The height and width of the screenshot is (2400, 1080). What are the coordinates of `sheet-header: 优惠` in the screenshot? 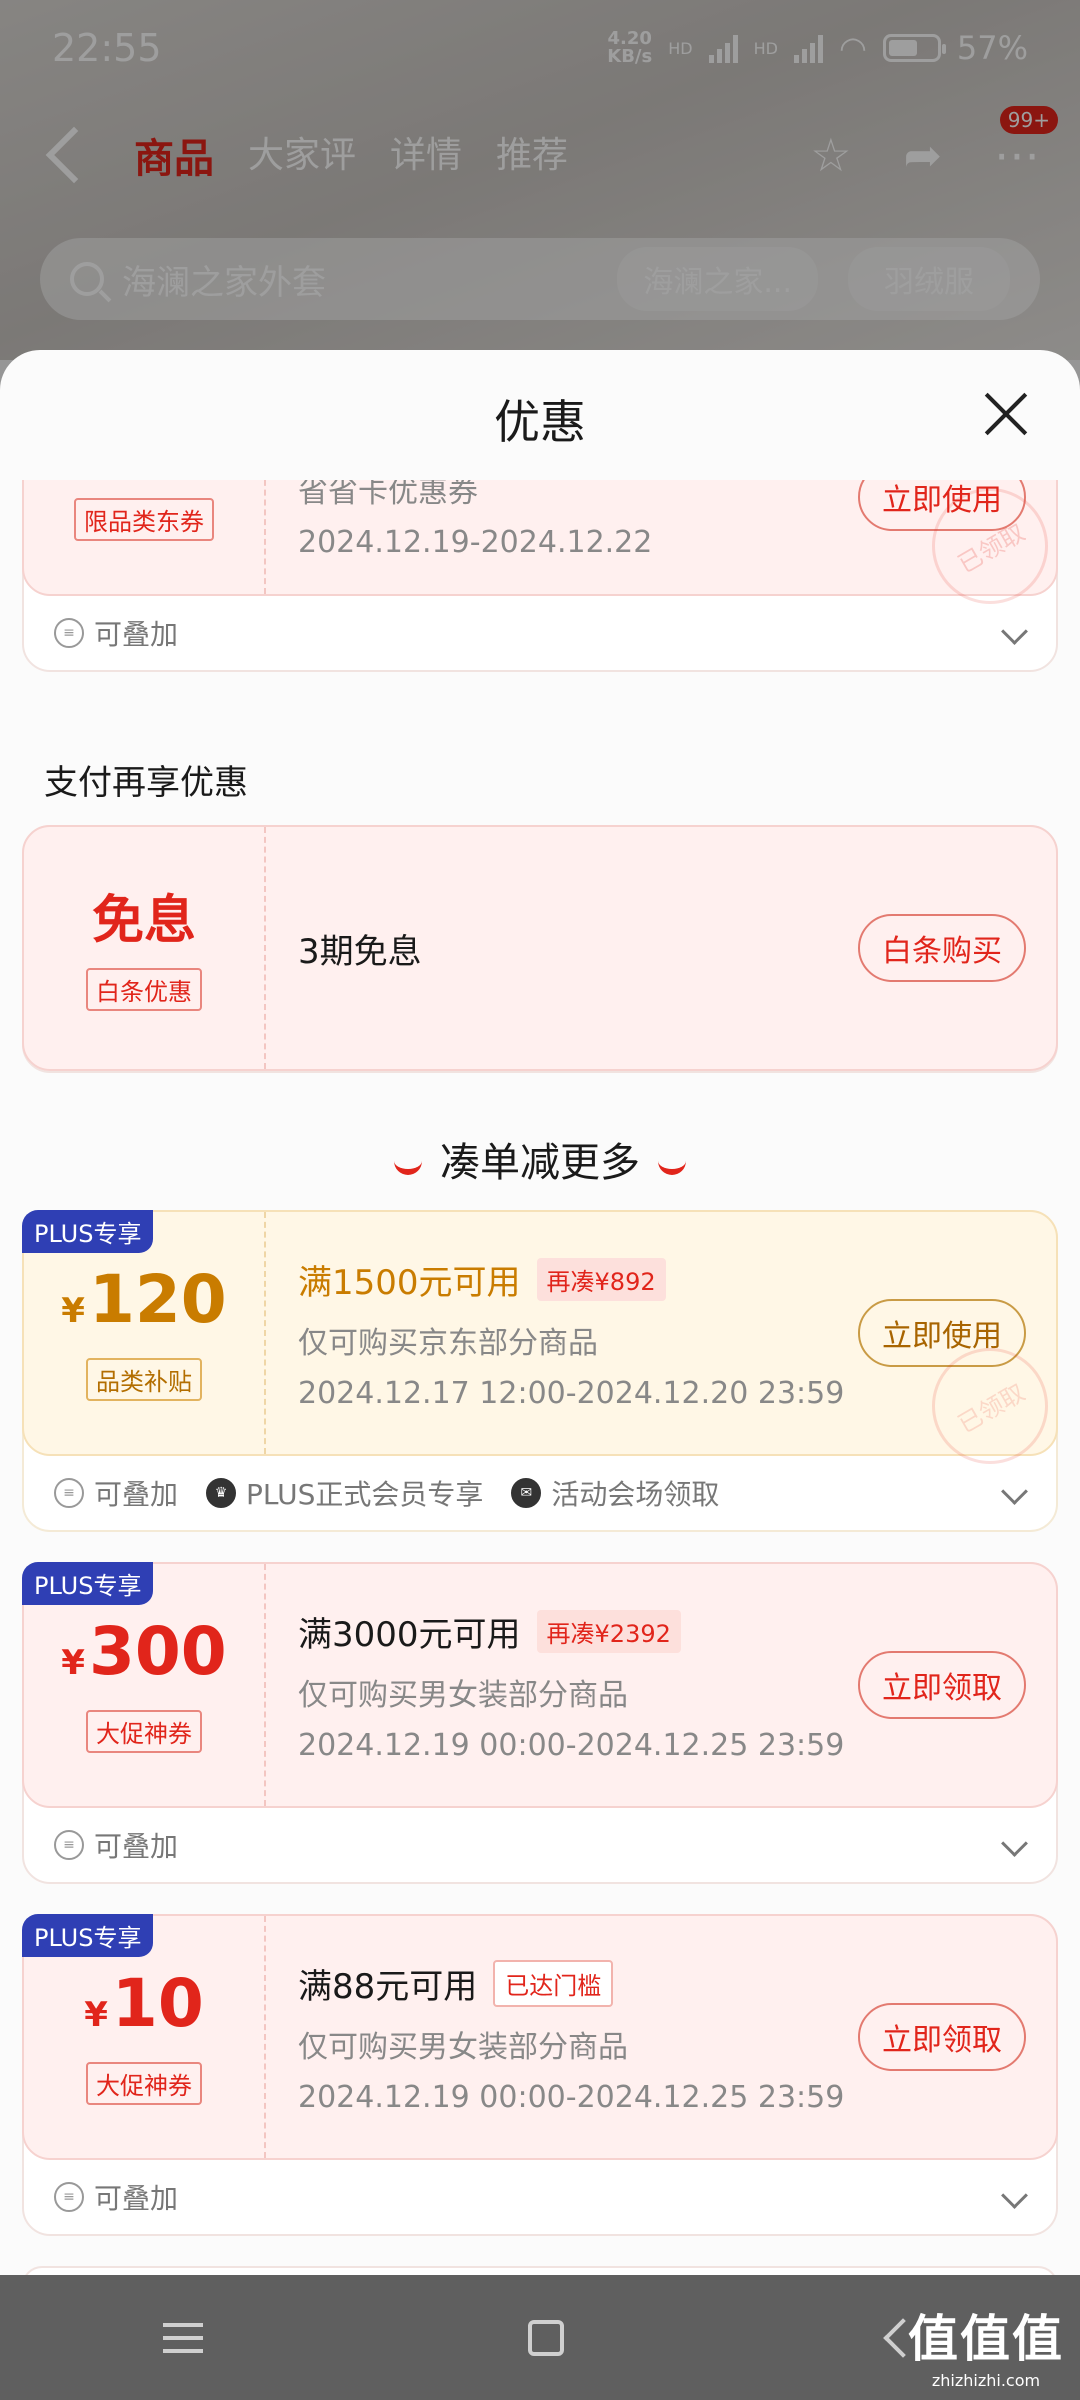 It's located at (540, 415).